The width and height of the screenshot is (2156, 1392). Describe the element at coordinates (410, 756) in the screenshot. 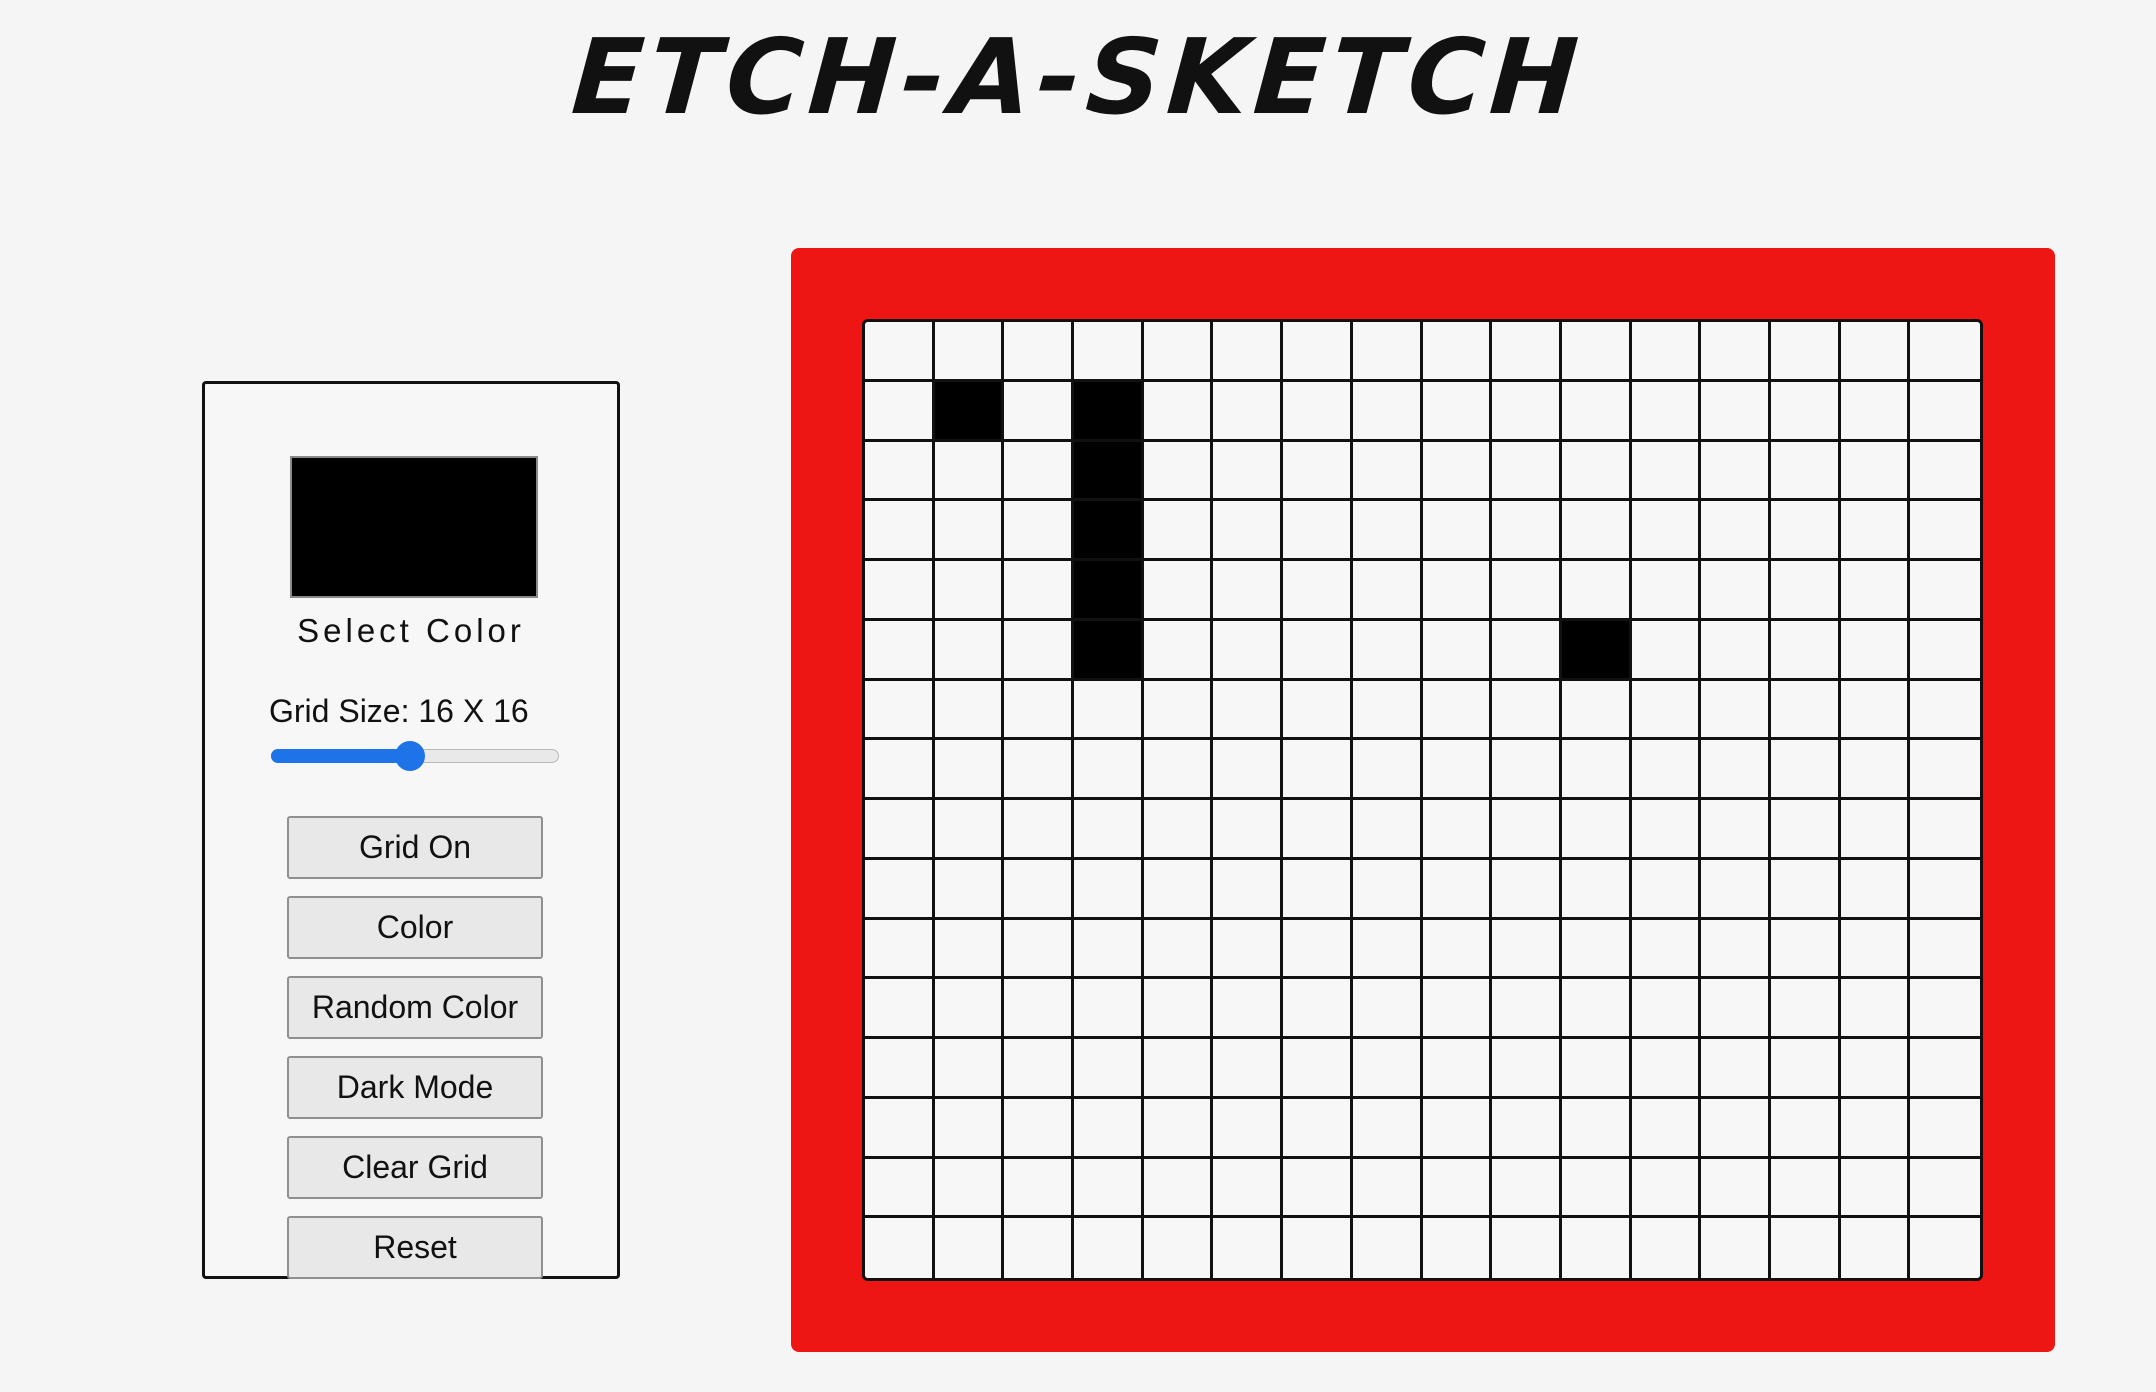

I see `slider-thumb` at that location.